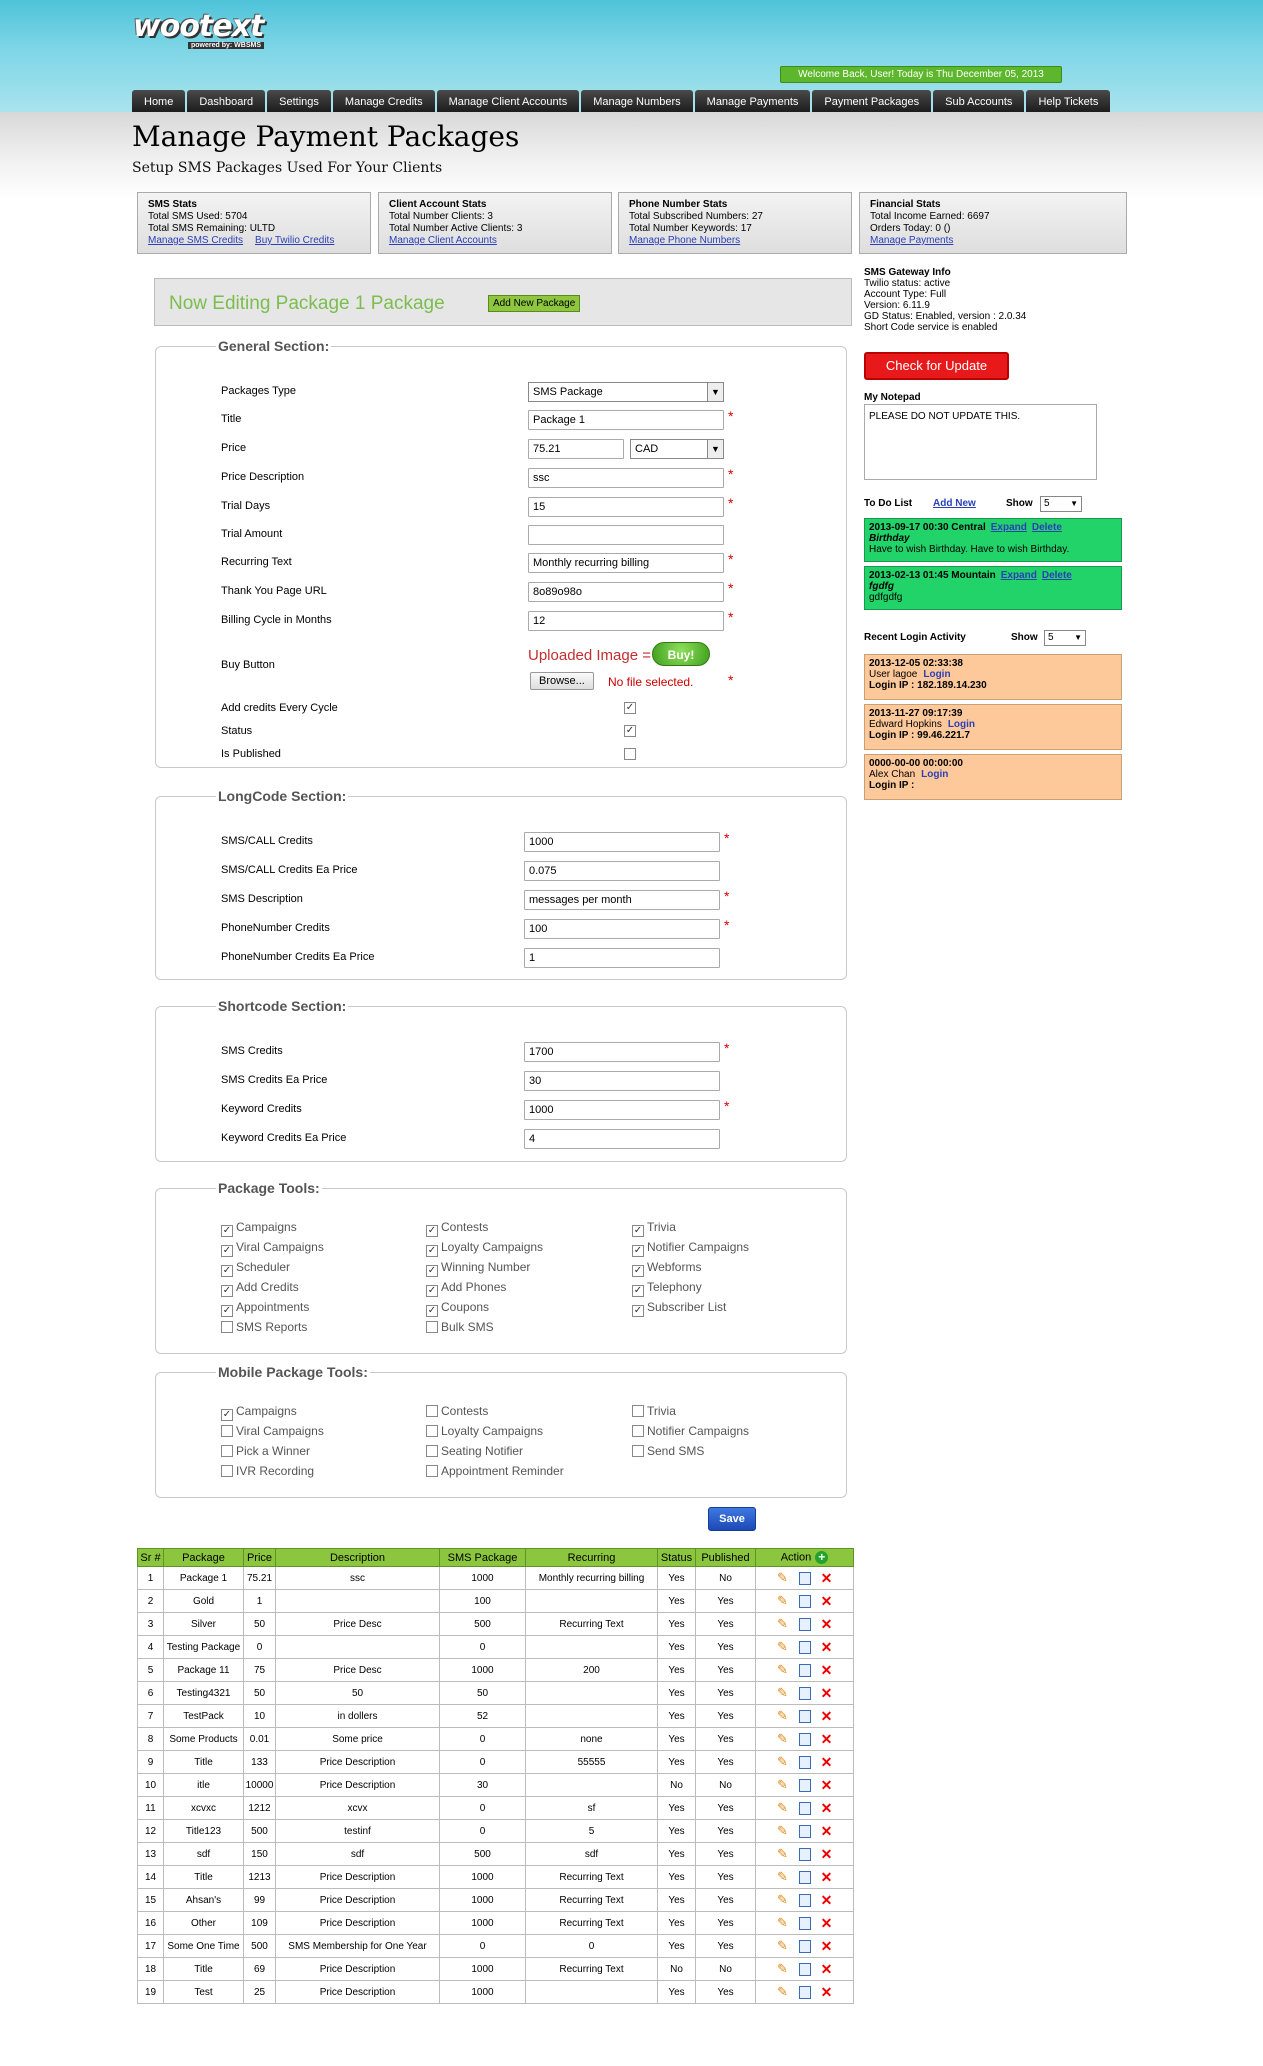  I want to click on tool-option: ✓ Trivia, so click(654, 1228).